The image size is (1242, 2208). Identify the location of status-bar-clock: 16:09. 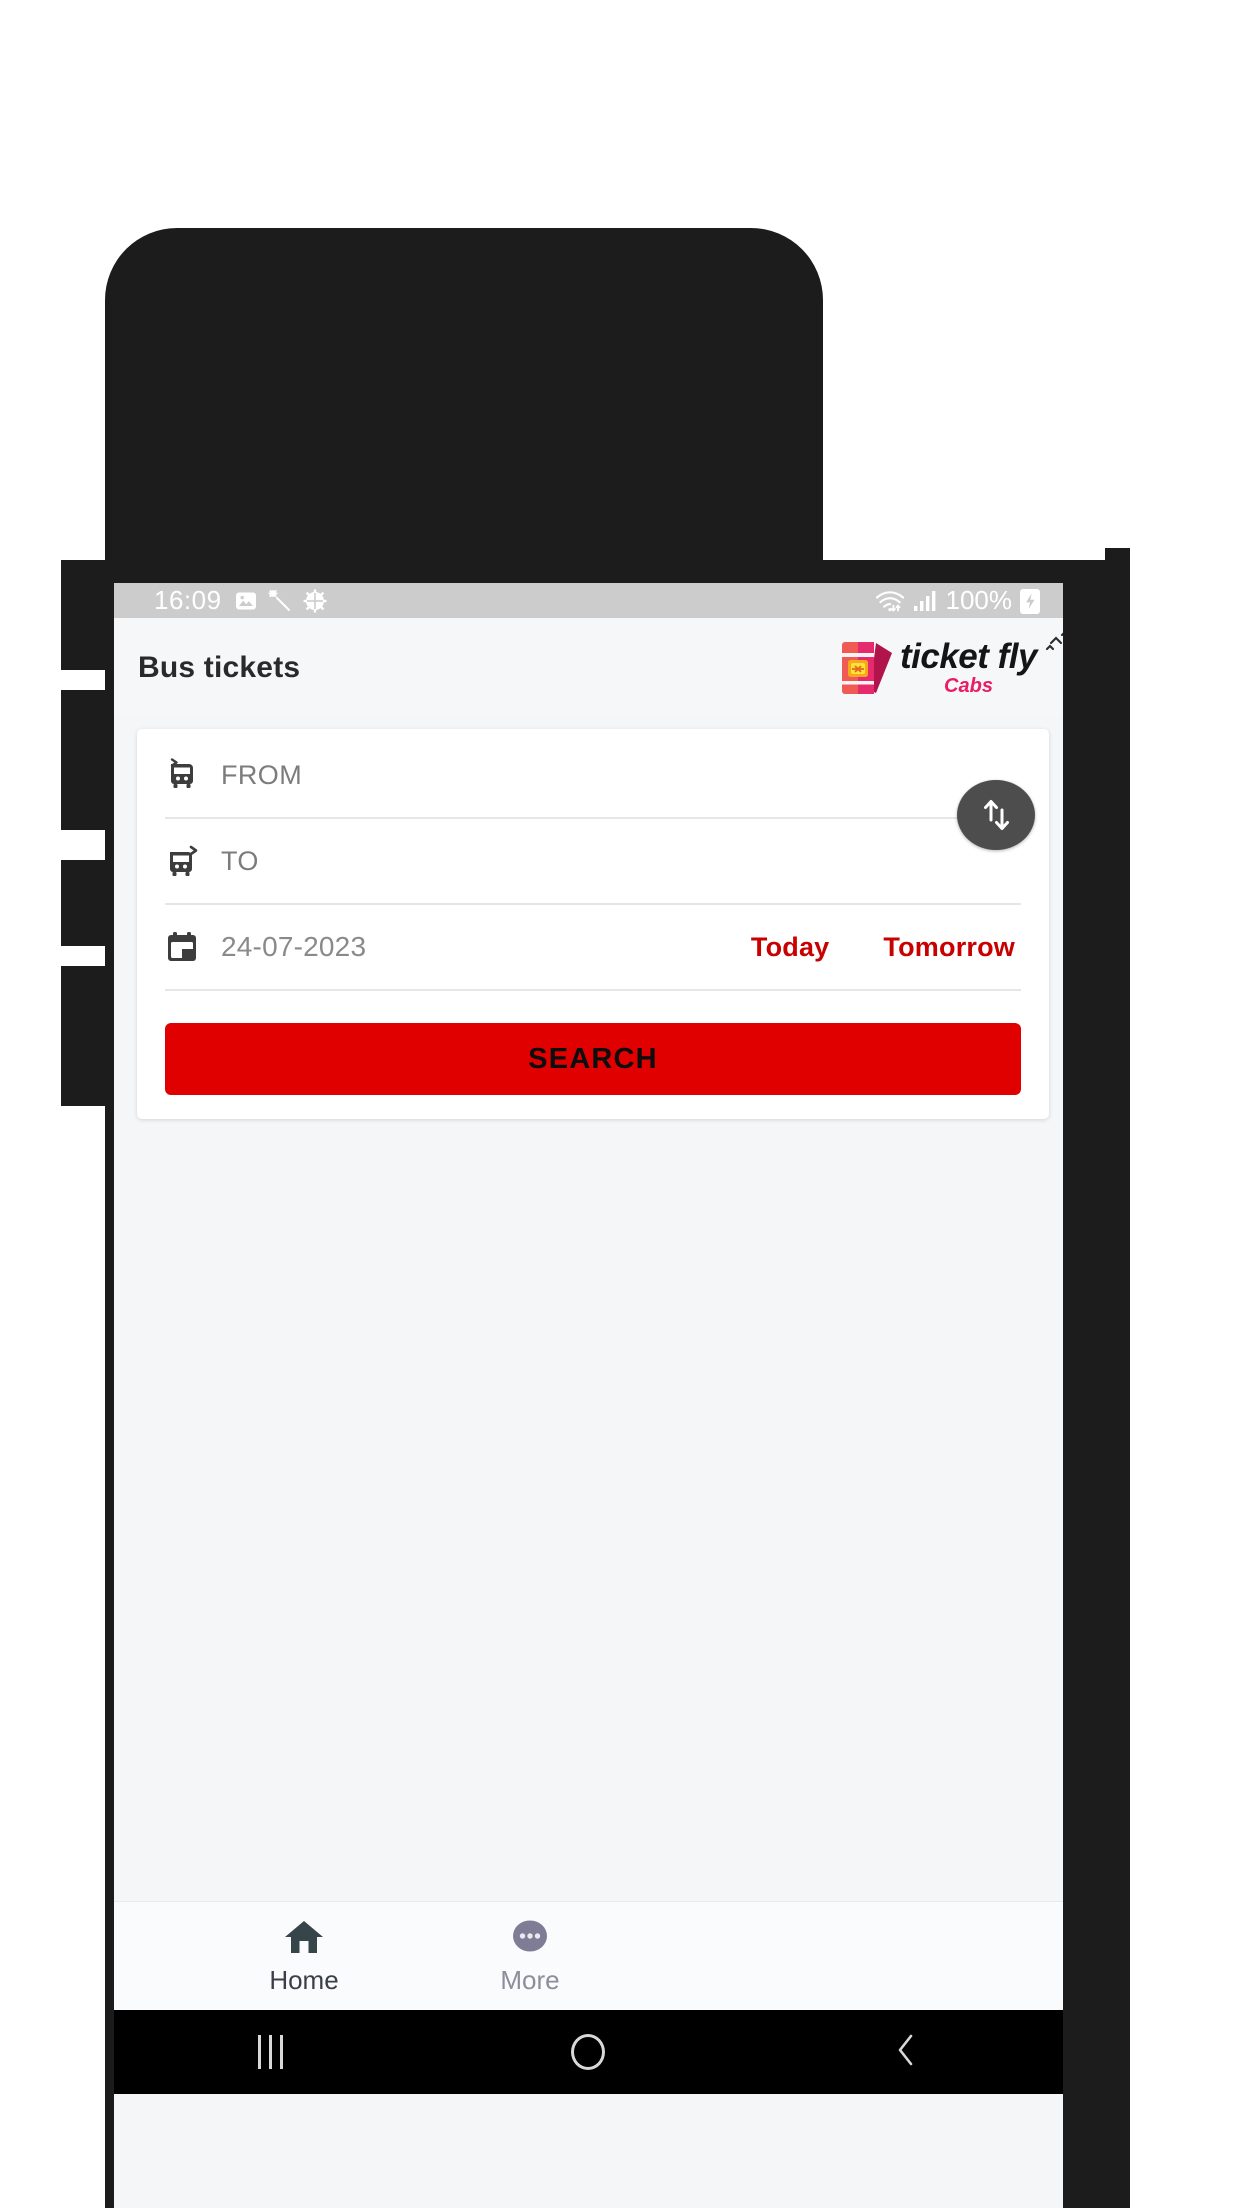
(188, 600).